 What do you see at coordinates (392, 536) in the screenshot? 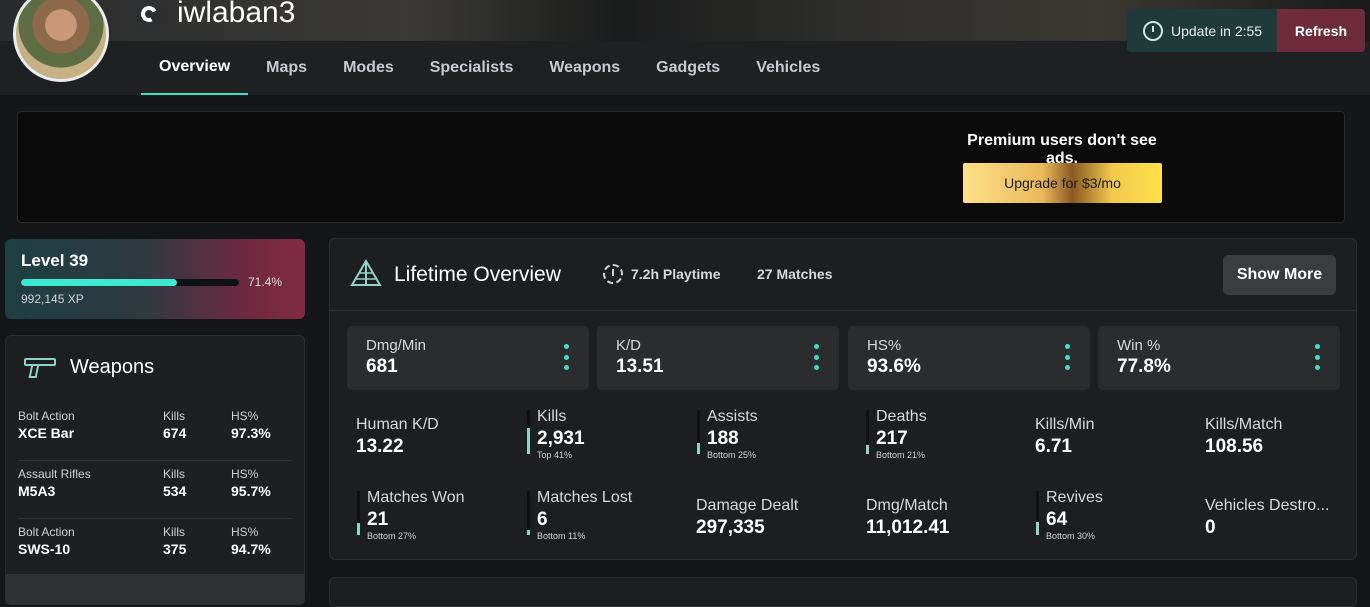
I see `stat-percentile: Bottom 27%` at bounding box center [392, 536].